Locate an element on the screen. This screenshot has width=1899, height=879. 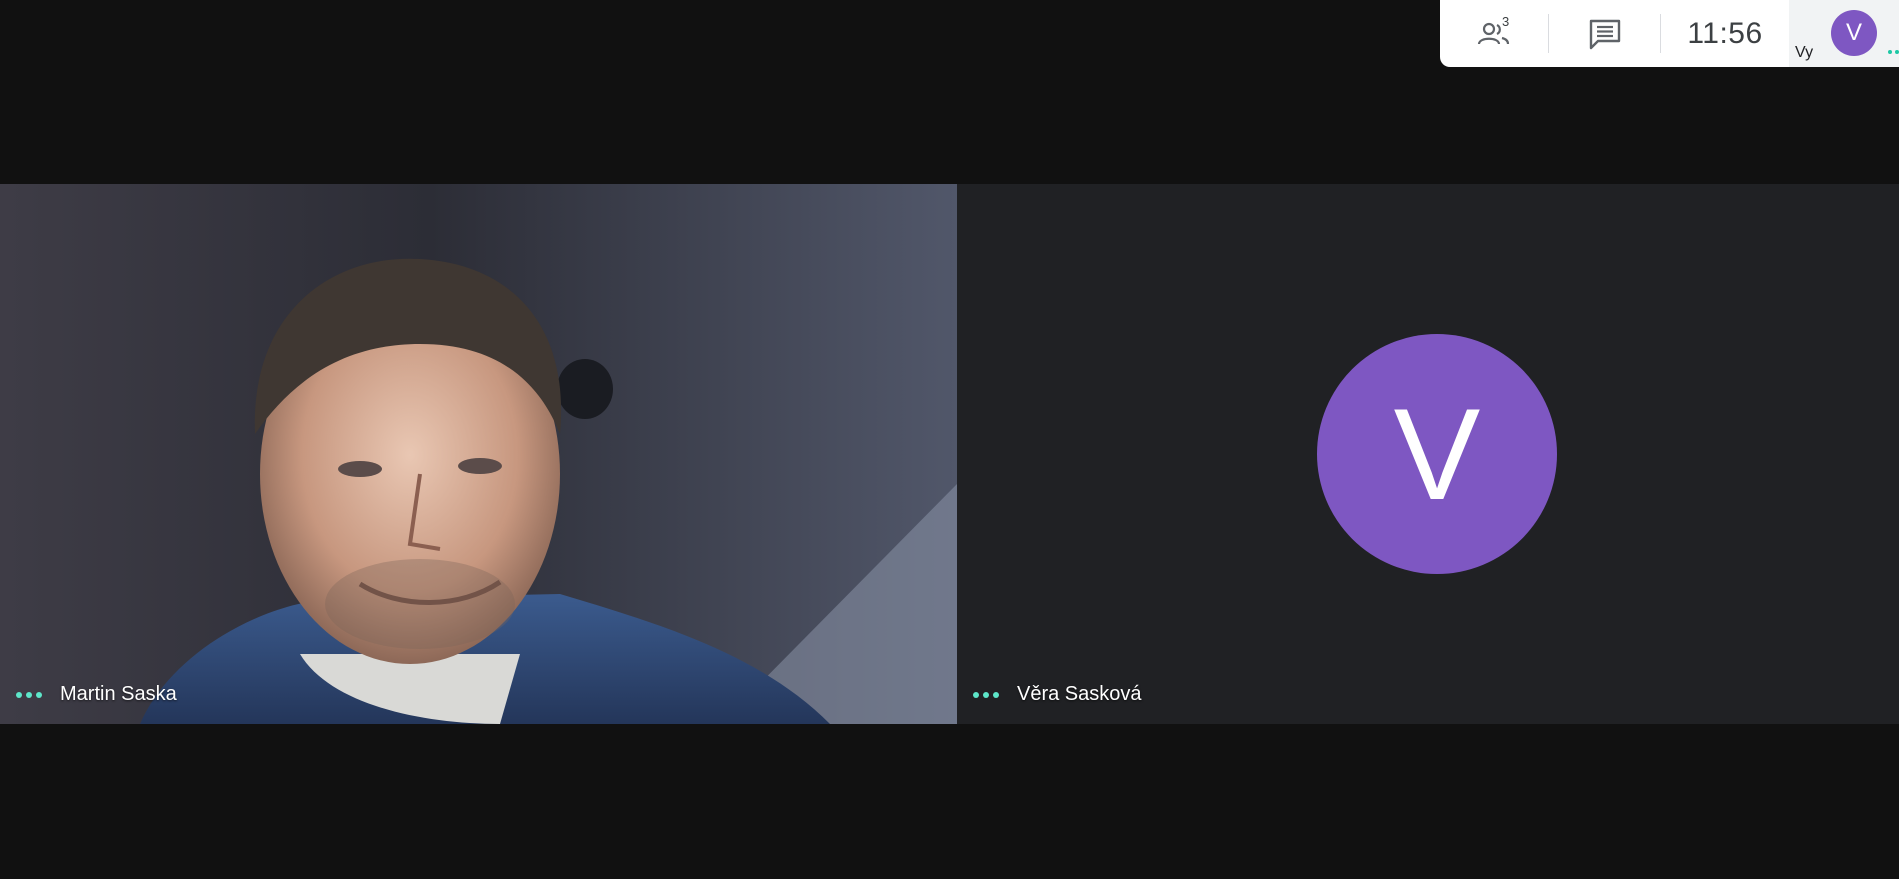
clock-time: 11:56 is located at coordinates (1725, 33).